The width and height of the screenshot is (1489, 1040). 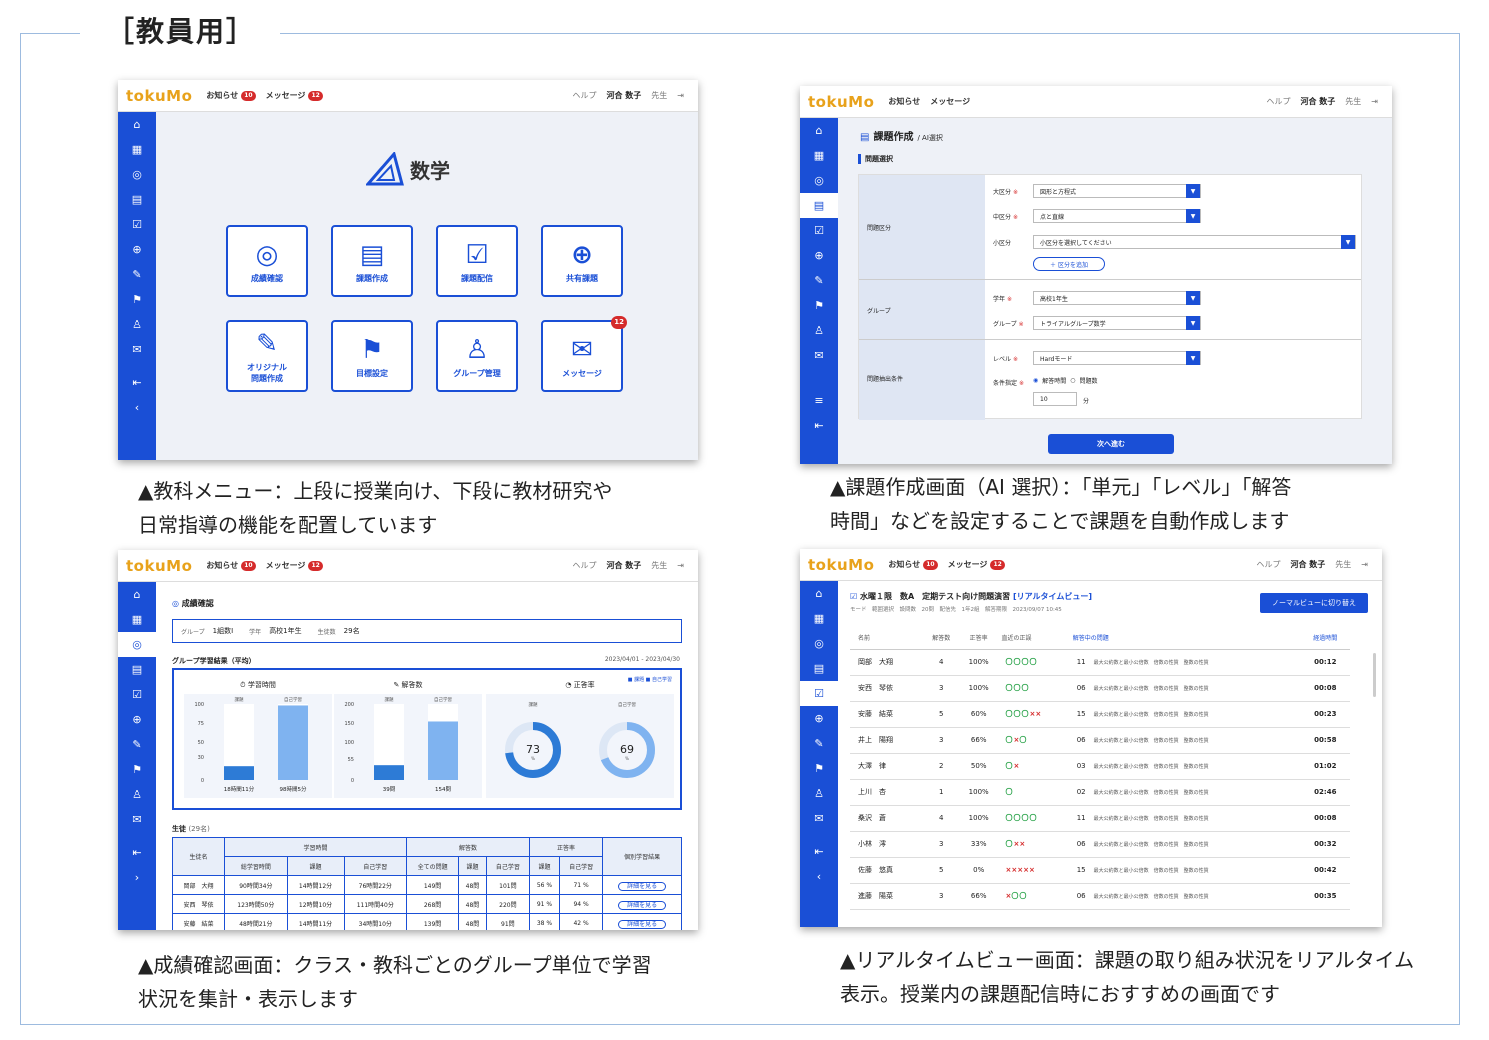 I want to click on grade-select: 高校1年生 ▼, so click(x=1117, y=298).